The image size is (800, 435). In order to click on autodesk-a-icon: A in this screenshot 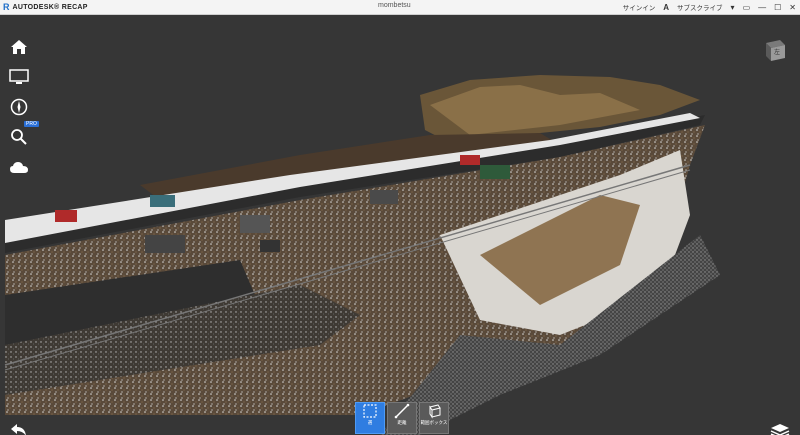, I will do `click(666, 7)`.